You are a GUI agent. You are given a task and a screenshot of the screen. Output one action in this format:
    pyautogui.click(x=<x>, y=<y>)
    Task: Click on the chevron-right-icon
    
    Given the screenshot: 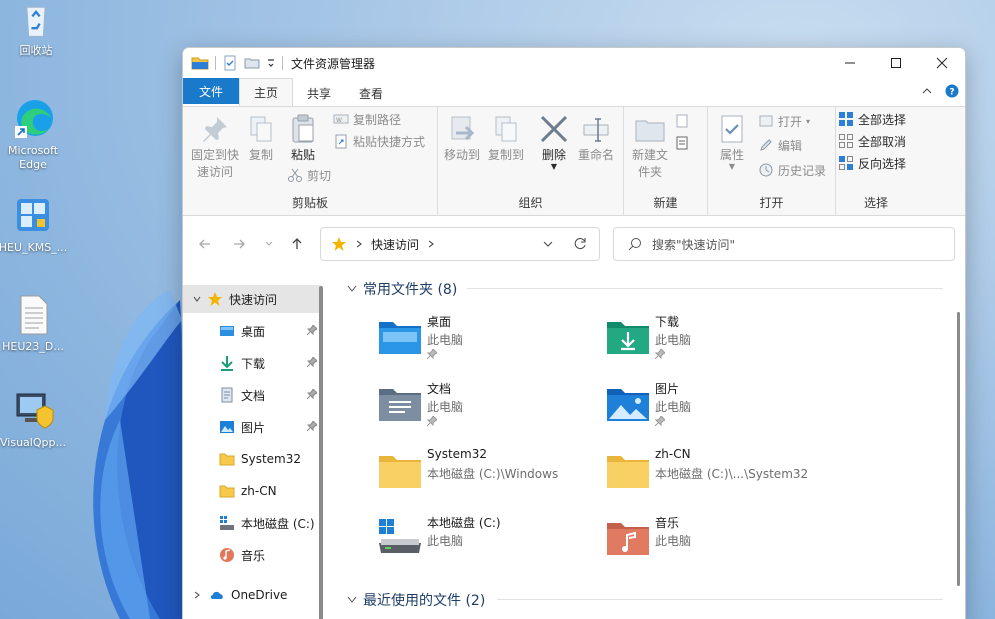 What is the action you would take?
    pyautogui.click(x=197, y=595)
    